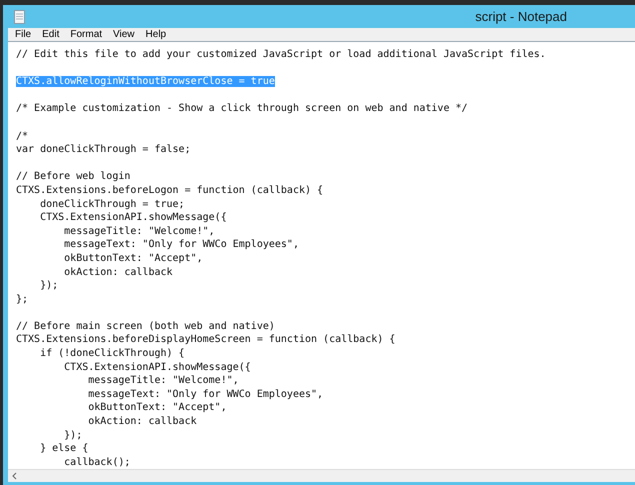  What do you see at coordinates (206, 340) in the screenshot?
I see `code-line: CTXS.Extensions.beforeDisplayHomeScreen = function (callback) {` at bounding box center [206, 340].